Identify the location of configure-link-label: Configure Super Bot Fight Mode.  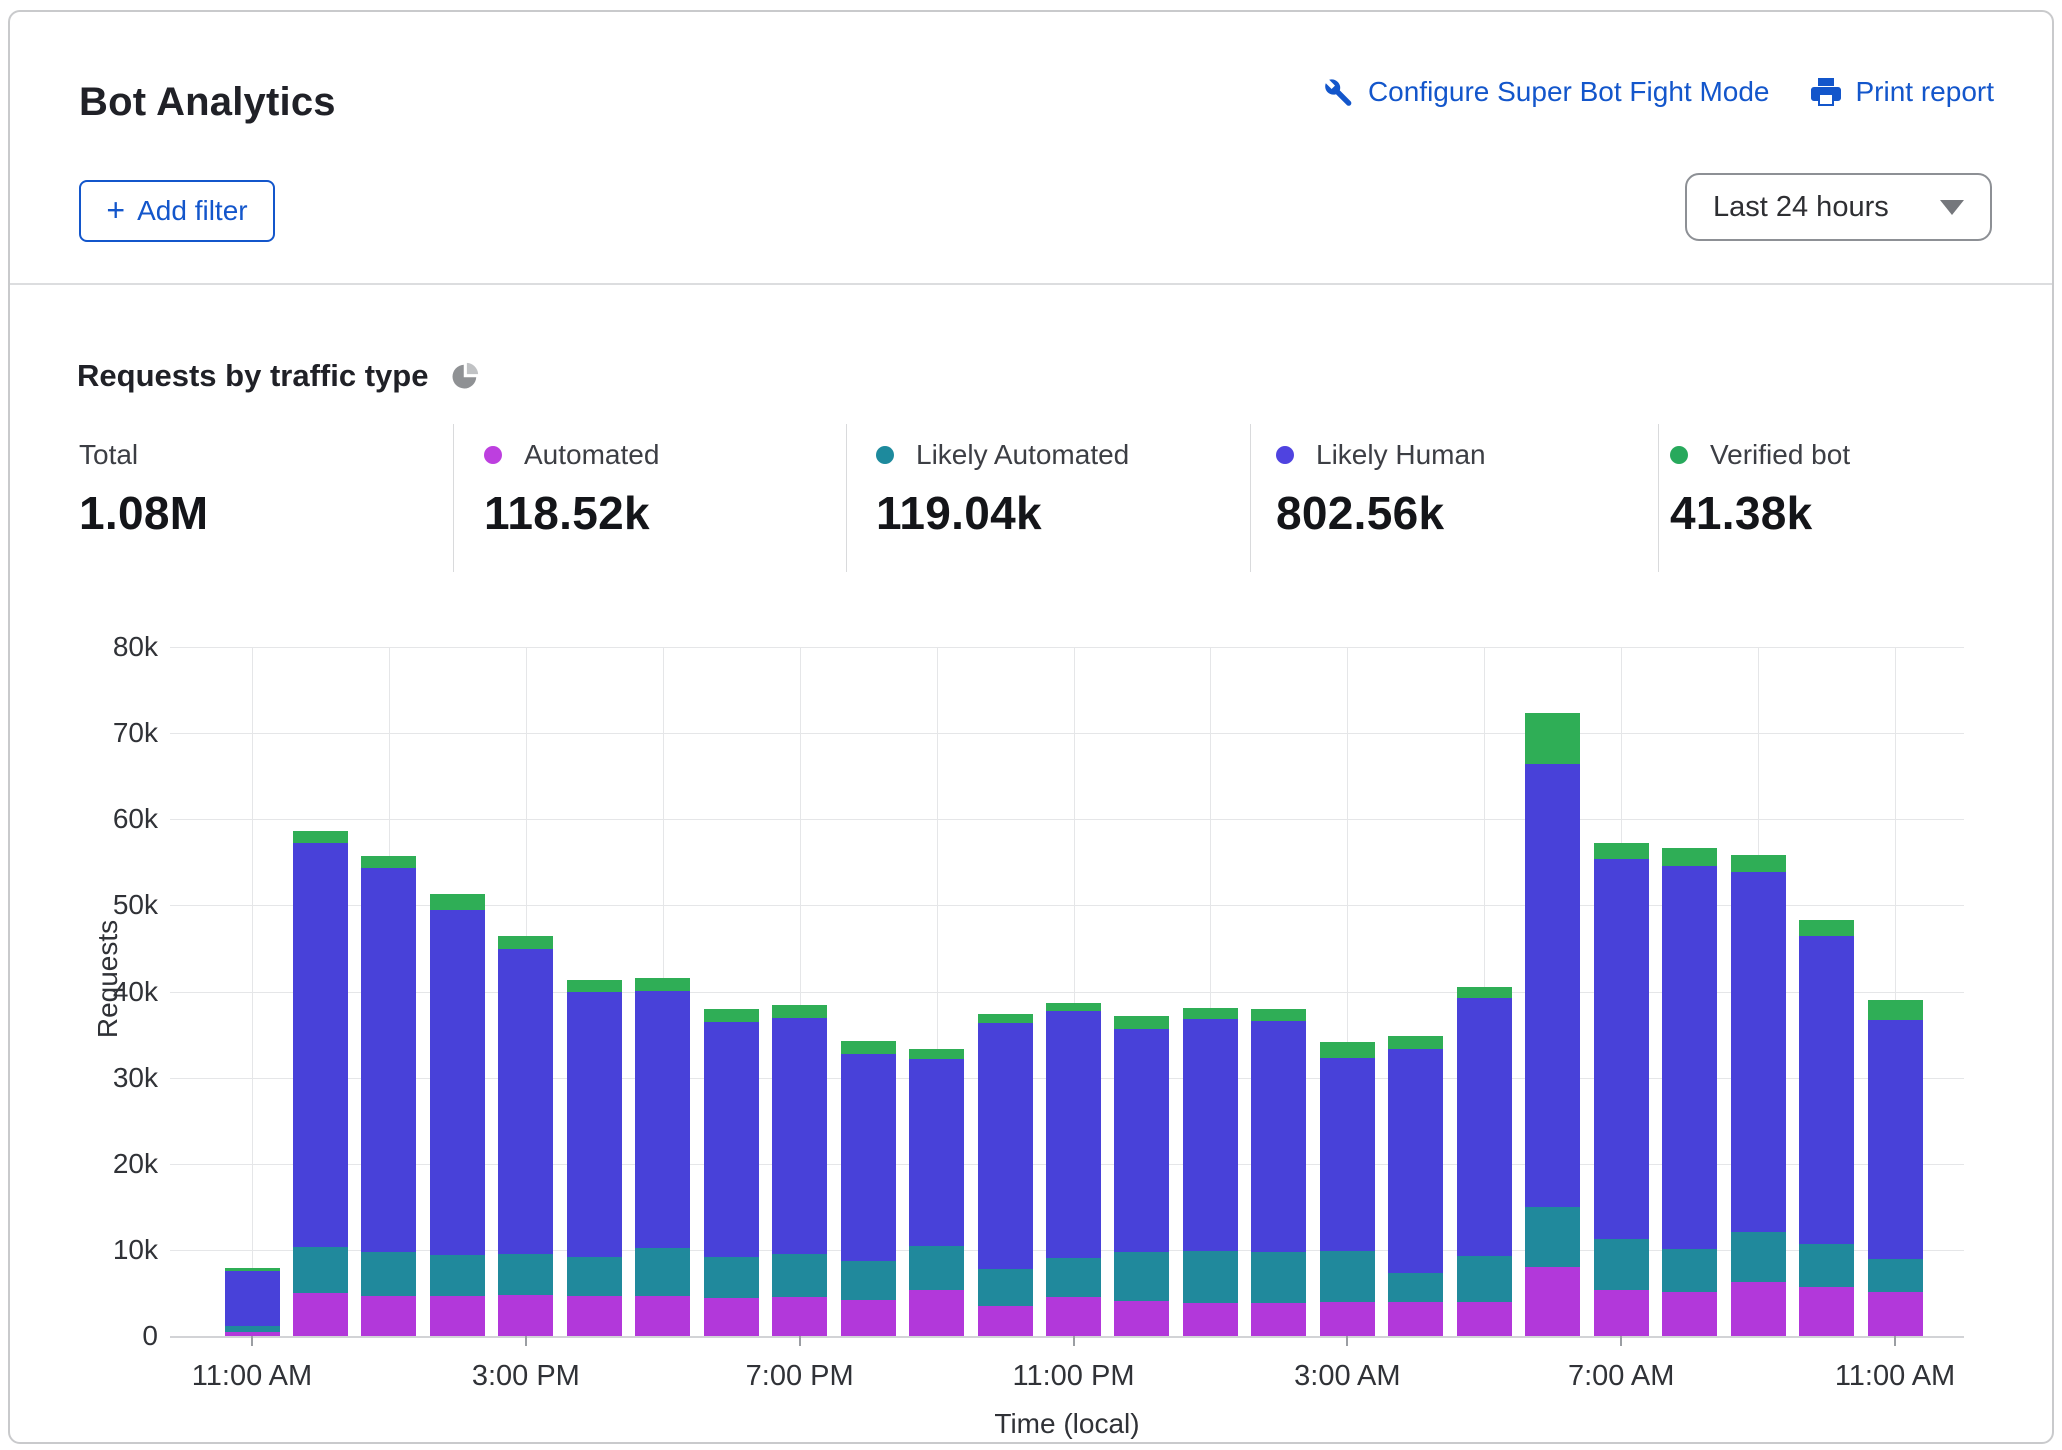
(1568, 91).